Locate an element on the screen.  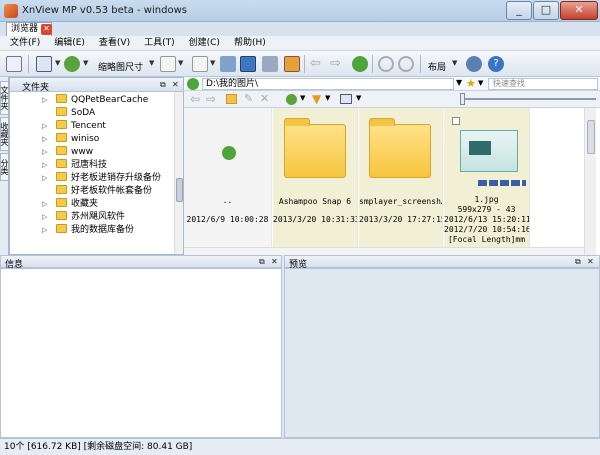
path-input: D:\我的图片\ is located at coordinates (328, 84).